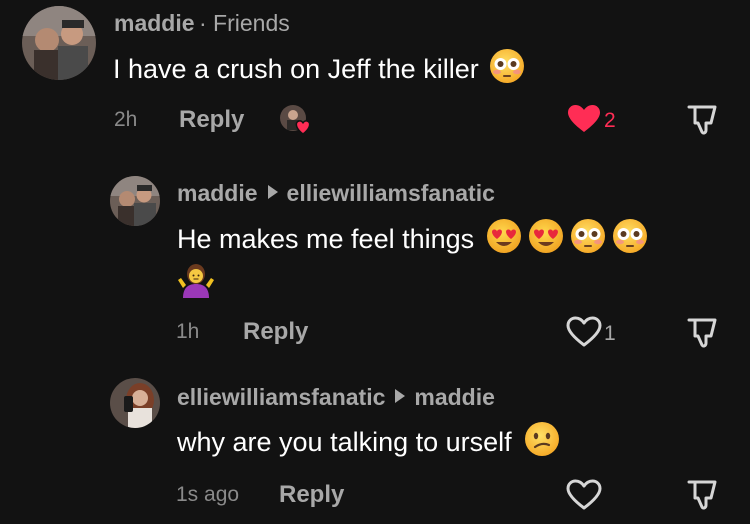 The height and width of the screenshot is (524, 750). I want to click on comment-text: He makes me feel things, so click(412, 237).